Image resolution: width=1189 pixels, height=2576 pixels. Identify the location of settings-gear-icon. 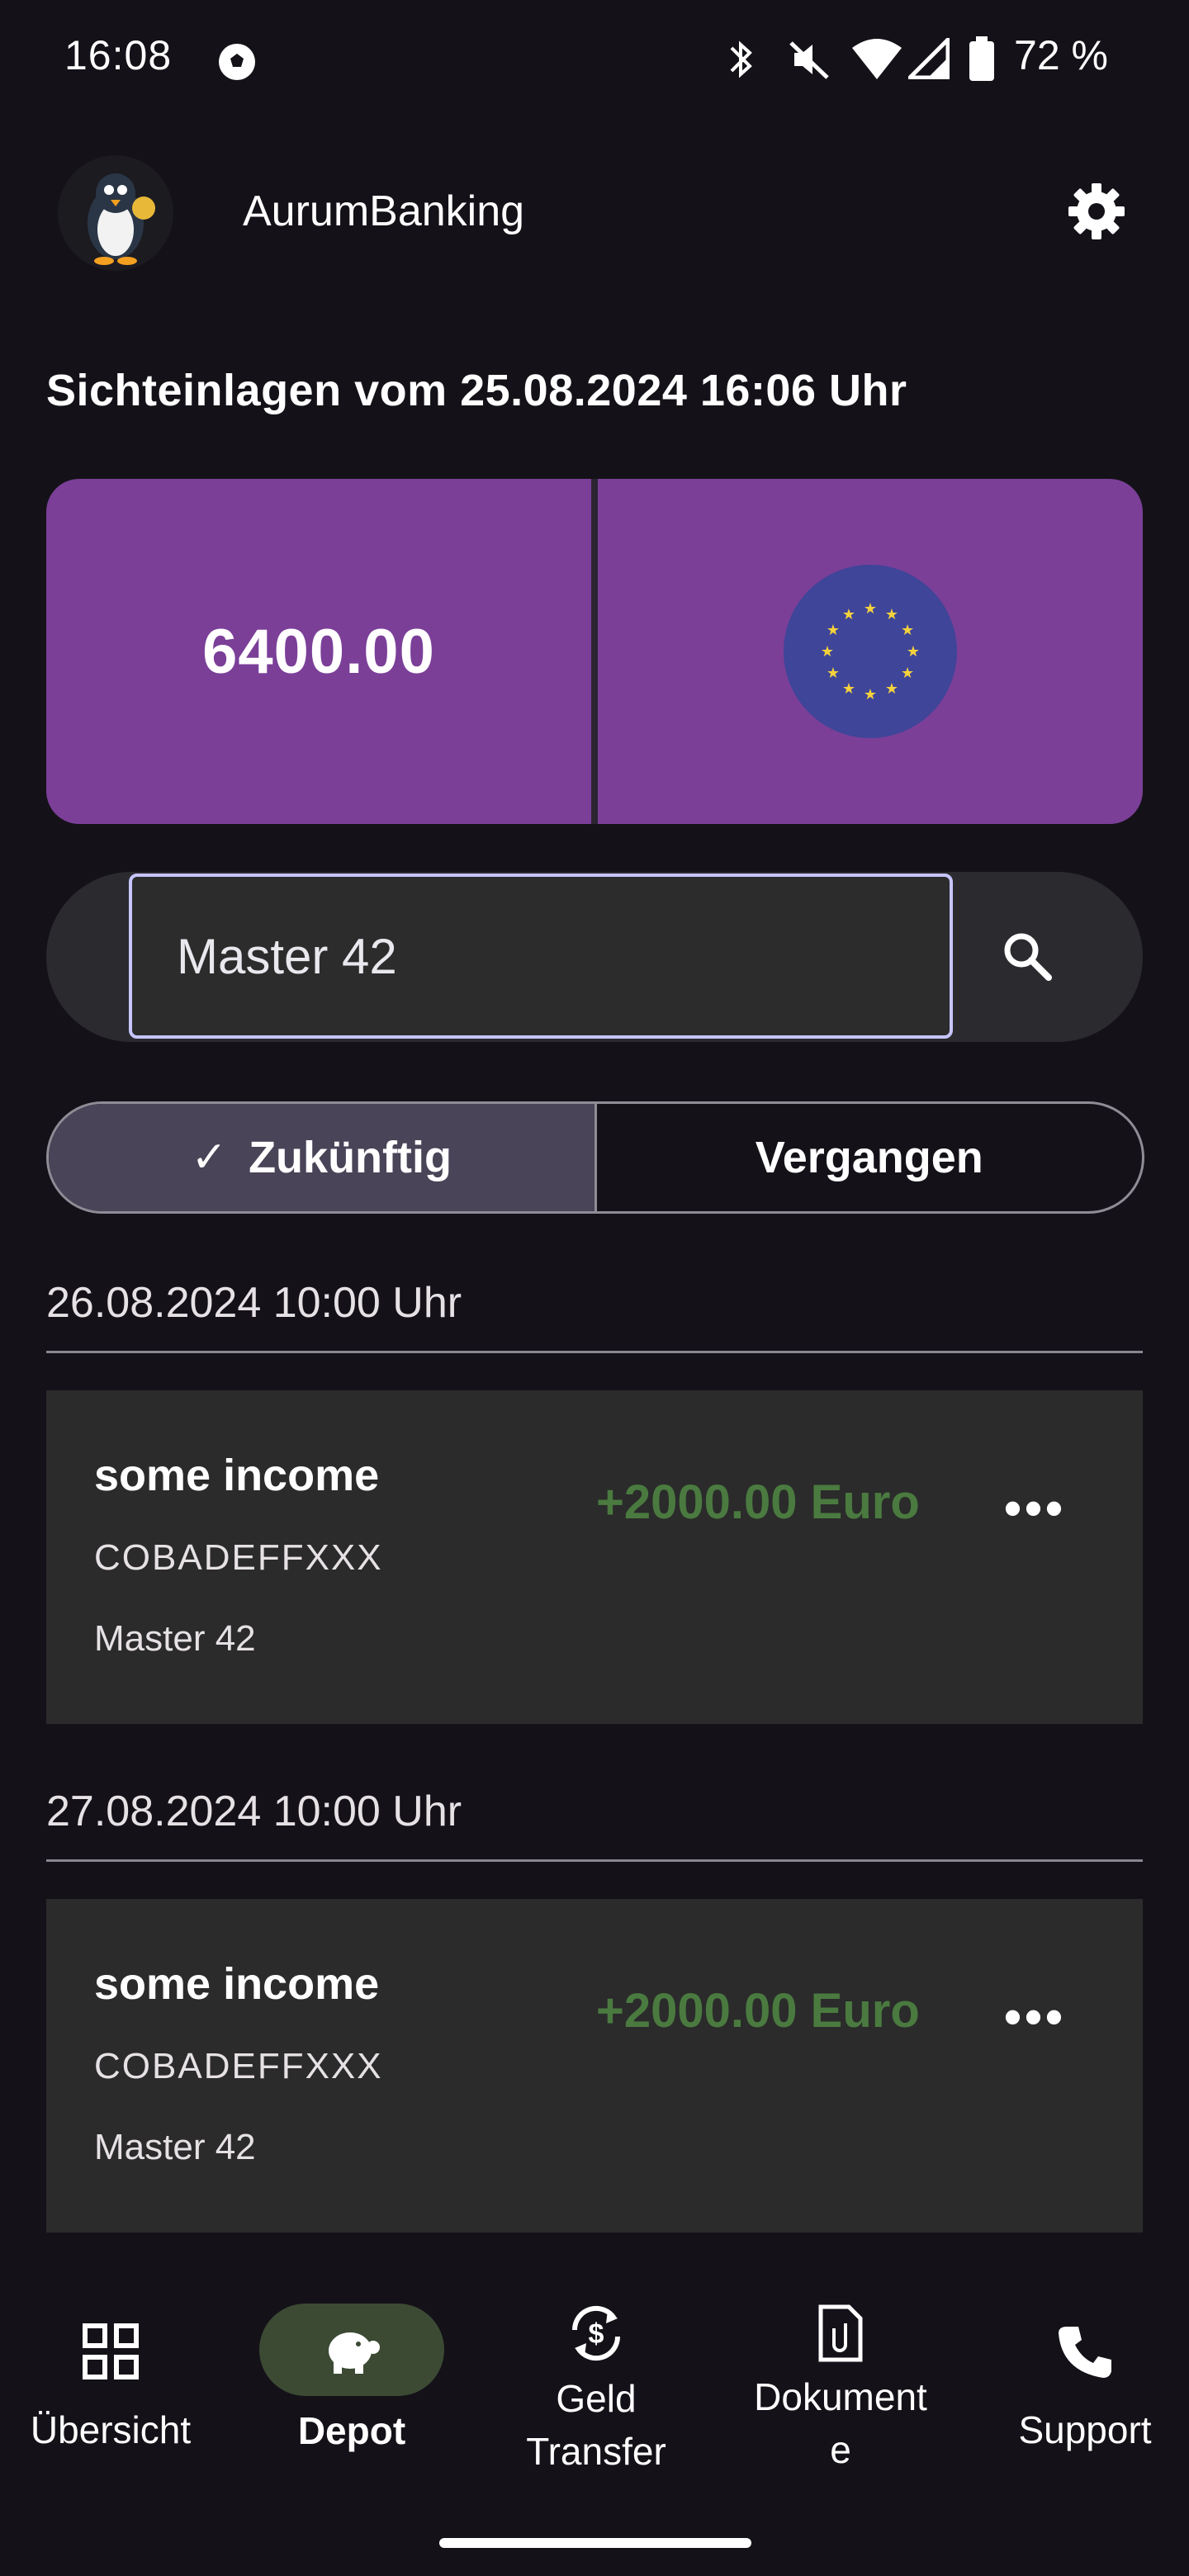
(1096, 211).